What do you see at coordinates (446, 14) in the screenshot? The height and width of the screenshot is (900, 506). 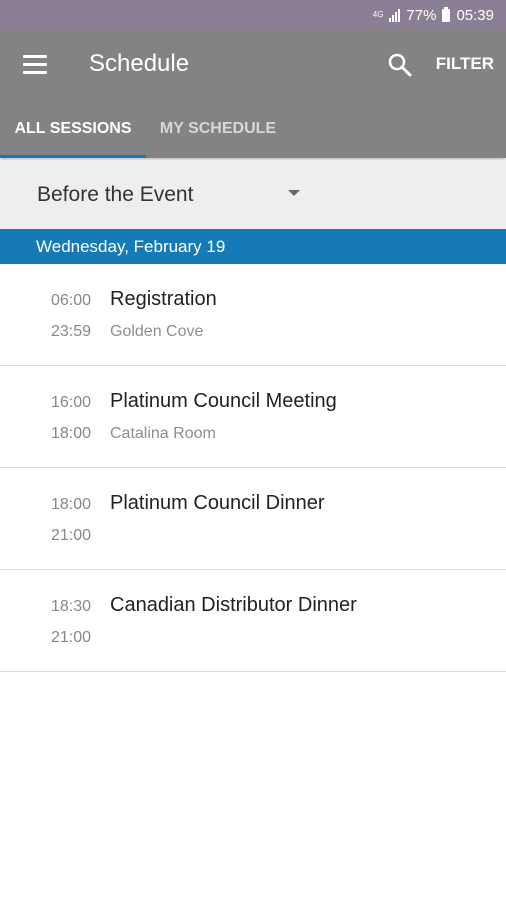 I see `battery-icon` at bounding box center [446, 14].